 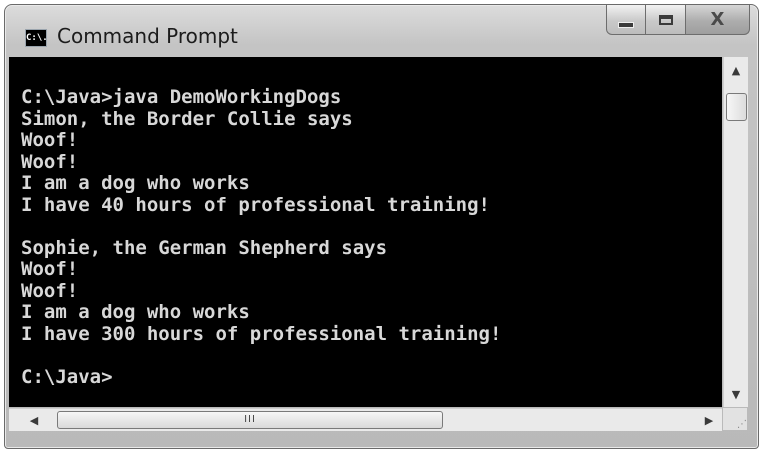 I want to click on console-line: Sophie, the German Shepherd says, so click(x=204, y=247).